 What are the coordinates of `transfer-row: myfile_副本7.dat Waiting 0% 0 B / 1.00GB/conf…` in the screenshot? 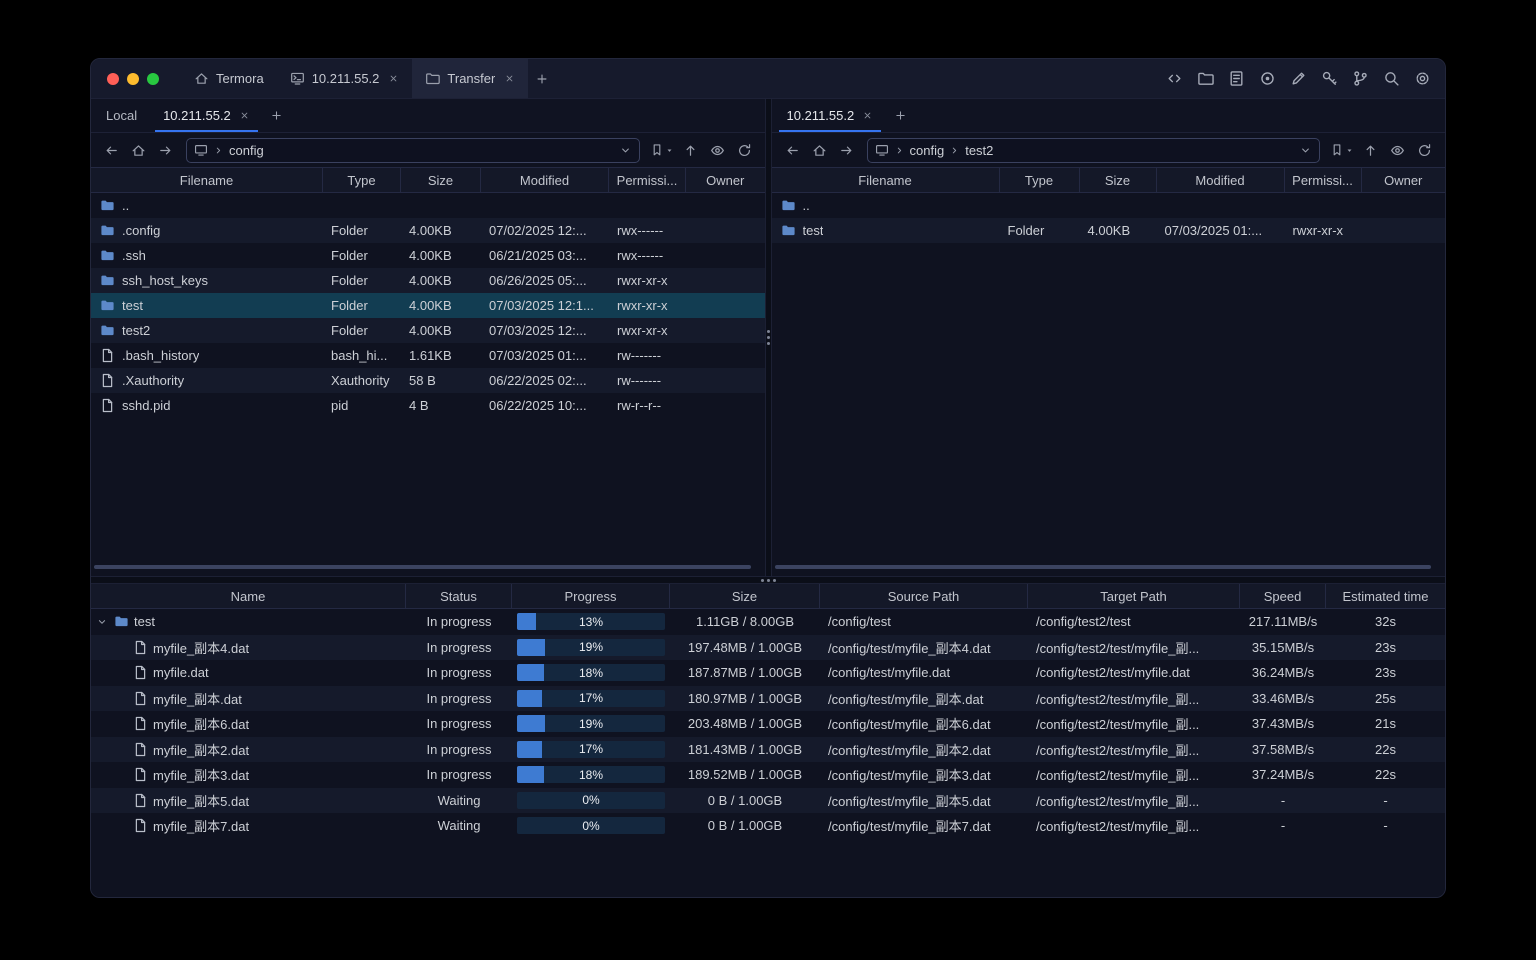 It's located at (768, 826).